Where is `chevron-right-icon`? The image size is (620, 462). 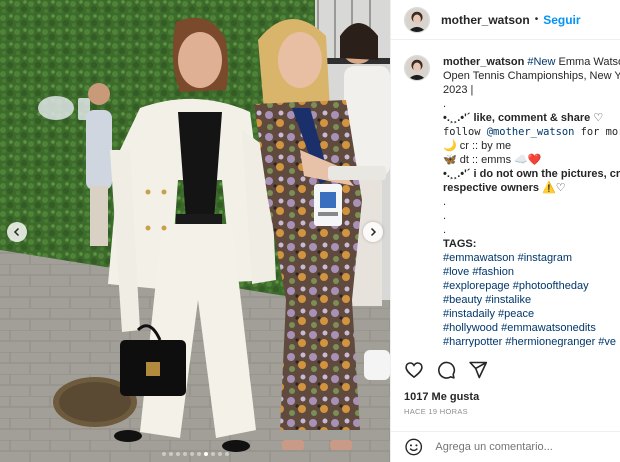 chevron-right-icon is located at coordinates (373, 232).